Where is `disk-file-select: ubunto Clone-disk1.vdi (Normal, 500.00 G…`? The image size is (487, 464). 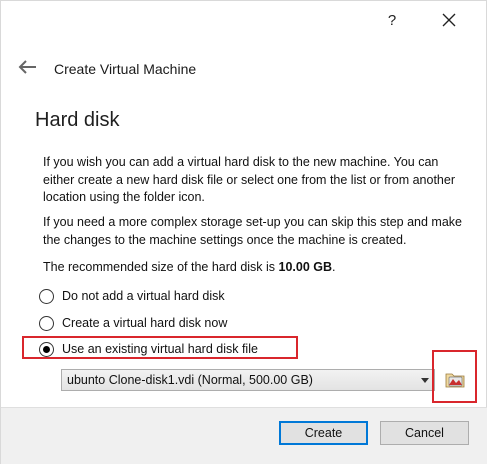 disk-file-select: ubunto Clone-disk1.vdi (Normal, 500.00 G… is located at coordinates (248, 380).